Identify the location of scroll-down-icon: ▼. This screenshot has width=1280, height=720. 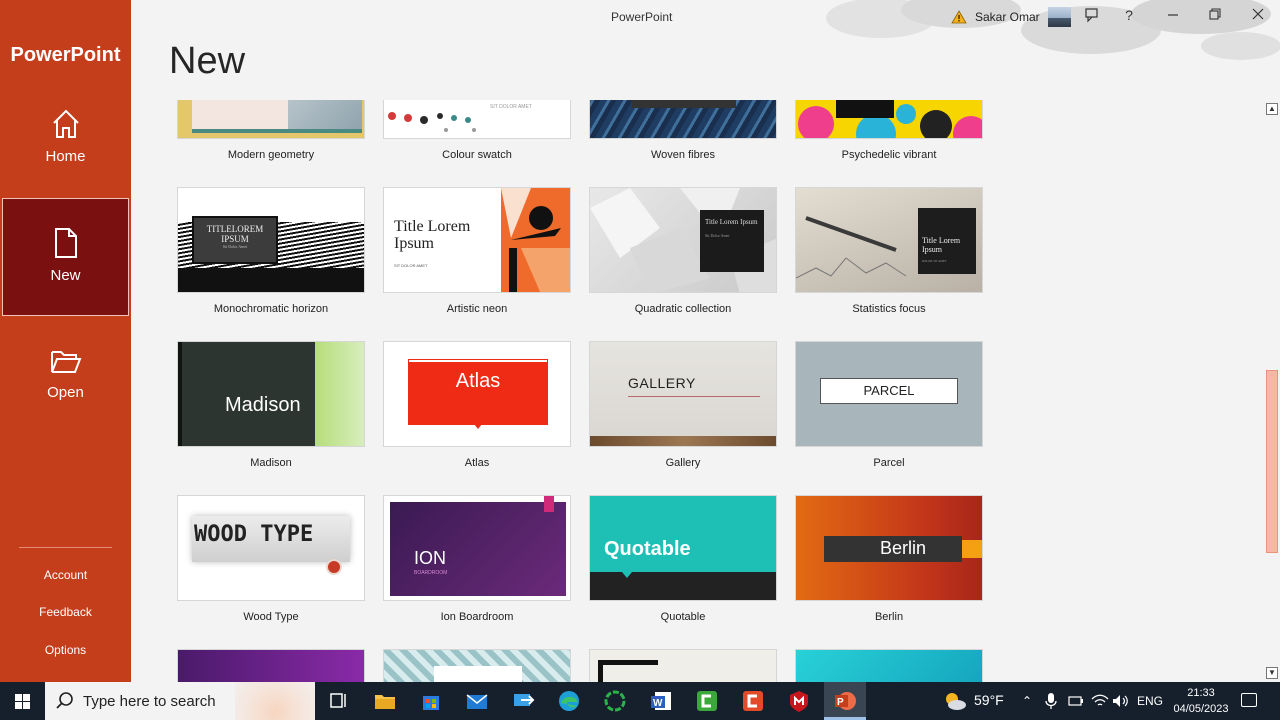
(1272, 673).